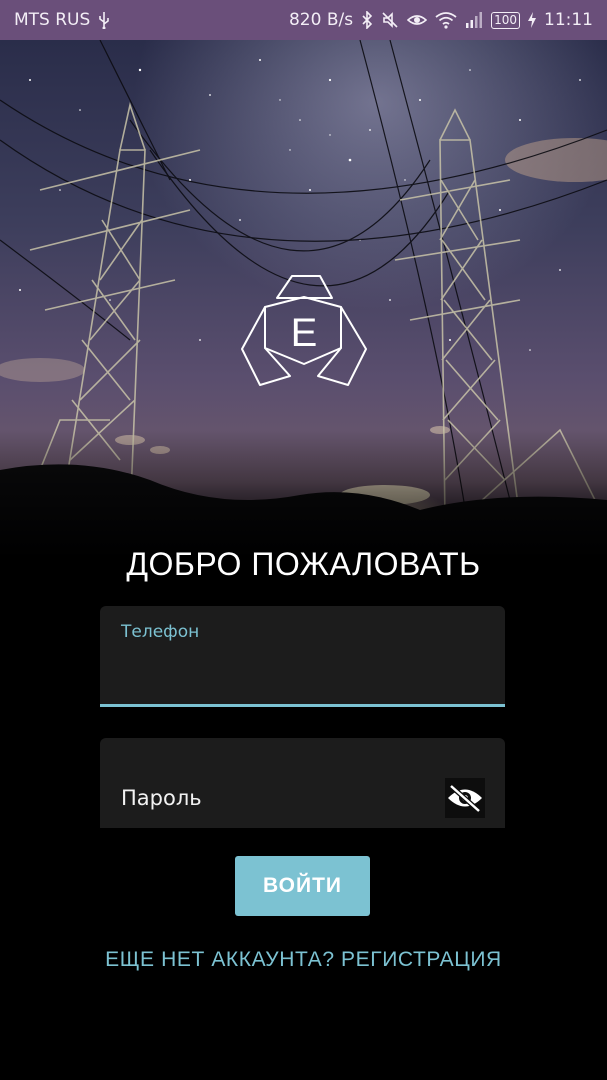 The image size is (607, 1080). I want to click on battery-level: 100, so click(505, 19).